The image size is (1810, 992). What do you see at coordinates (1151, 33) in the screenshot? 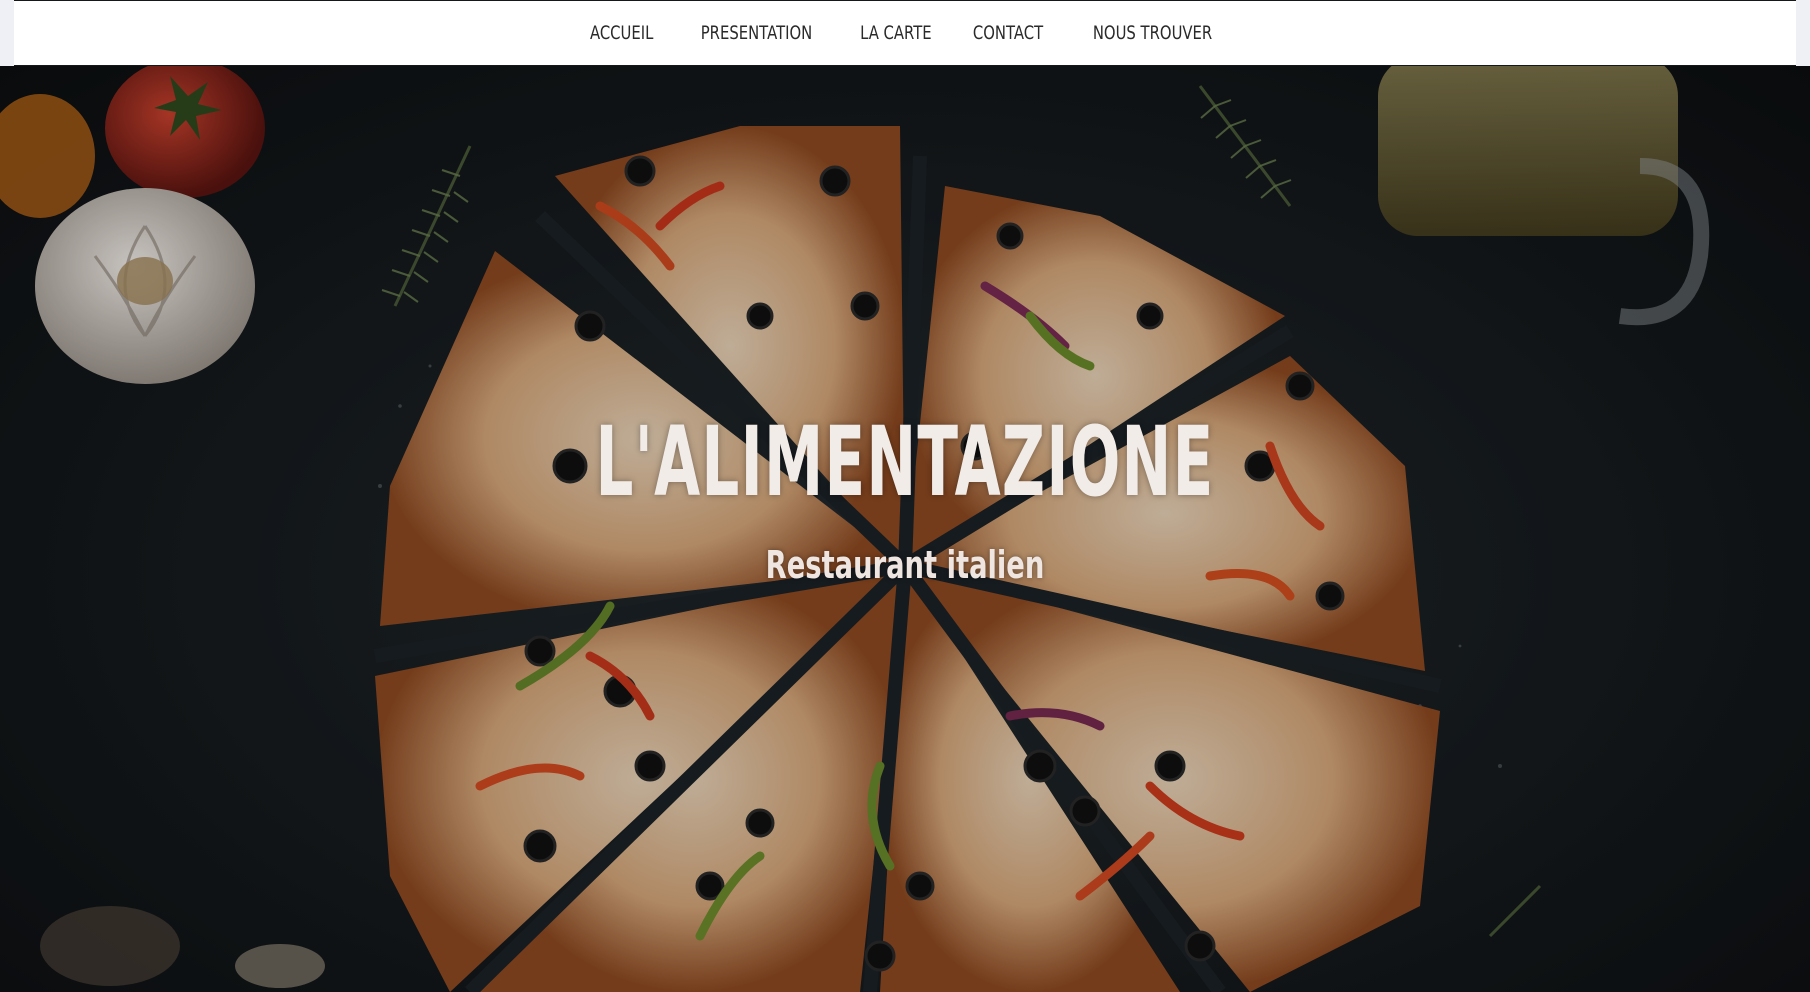
I see `nav-item-nous-trouver: NOUS TROUVER` at bounding box center [1151, 33].